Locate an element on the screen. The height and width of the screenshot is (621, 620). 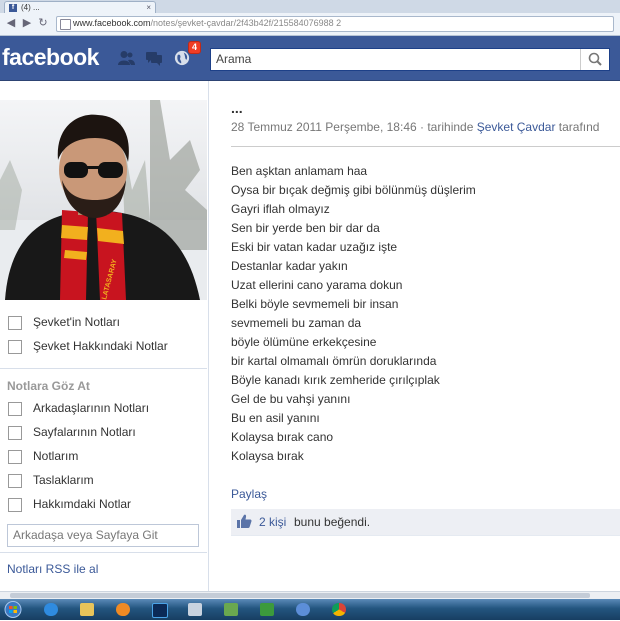
folder-icon is located at coordinates (87, 609).